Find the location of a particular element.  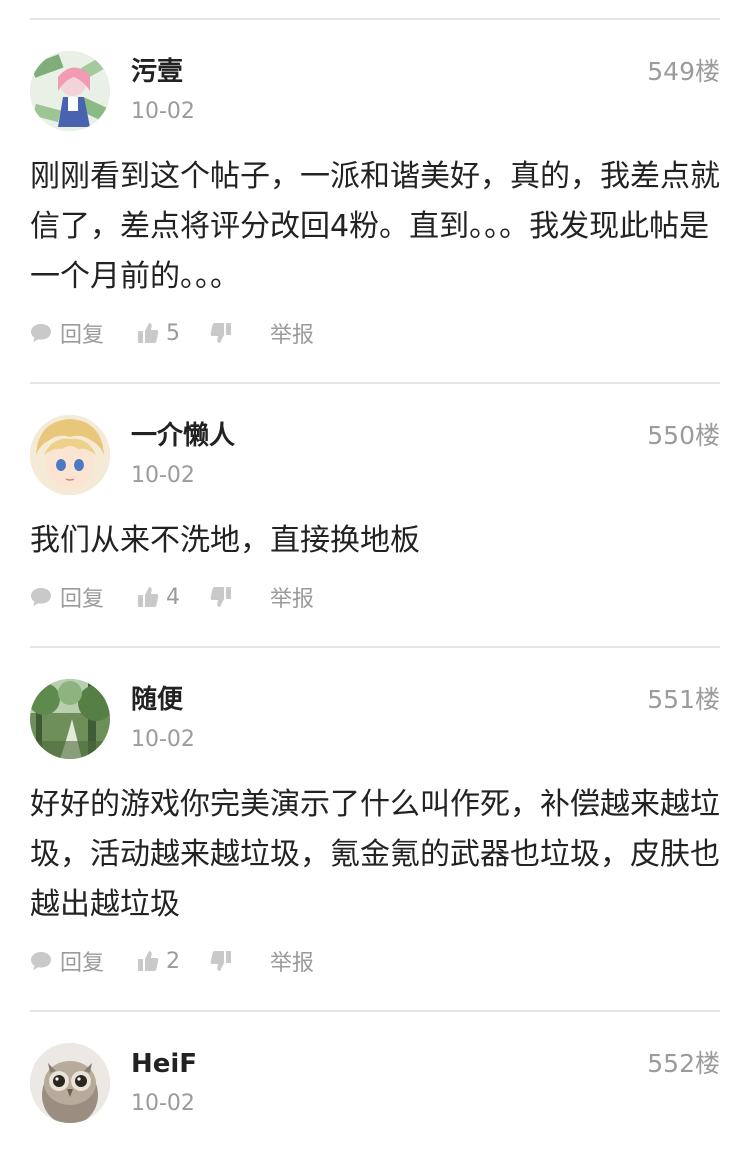

username: 一介懒人 is located at coordinates (183, 436).